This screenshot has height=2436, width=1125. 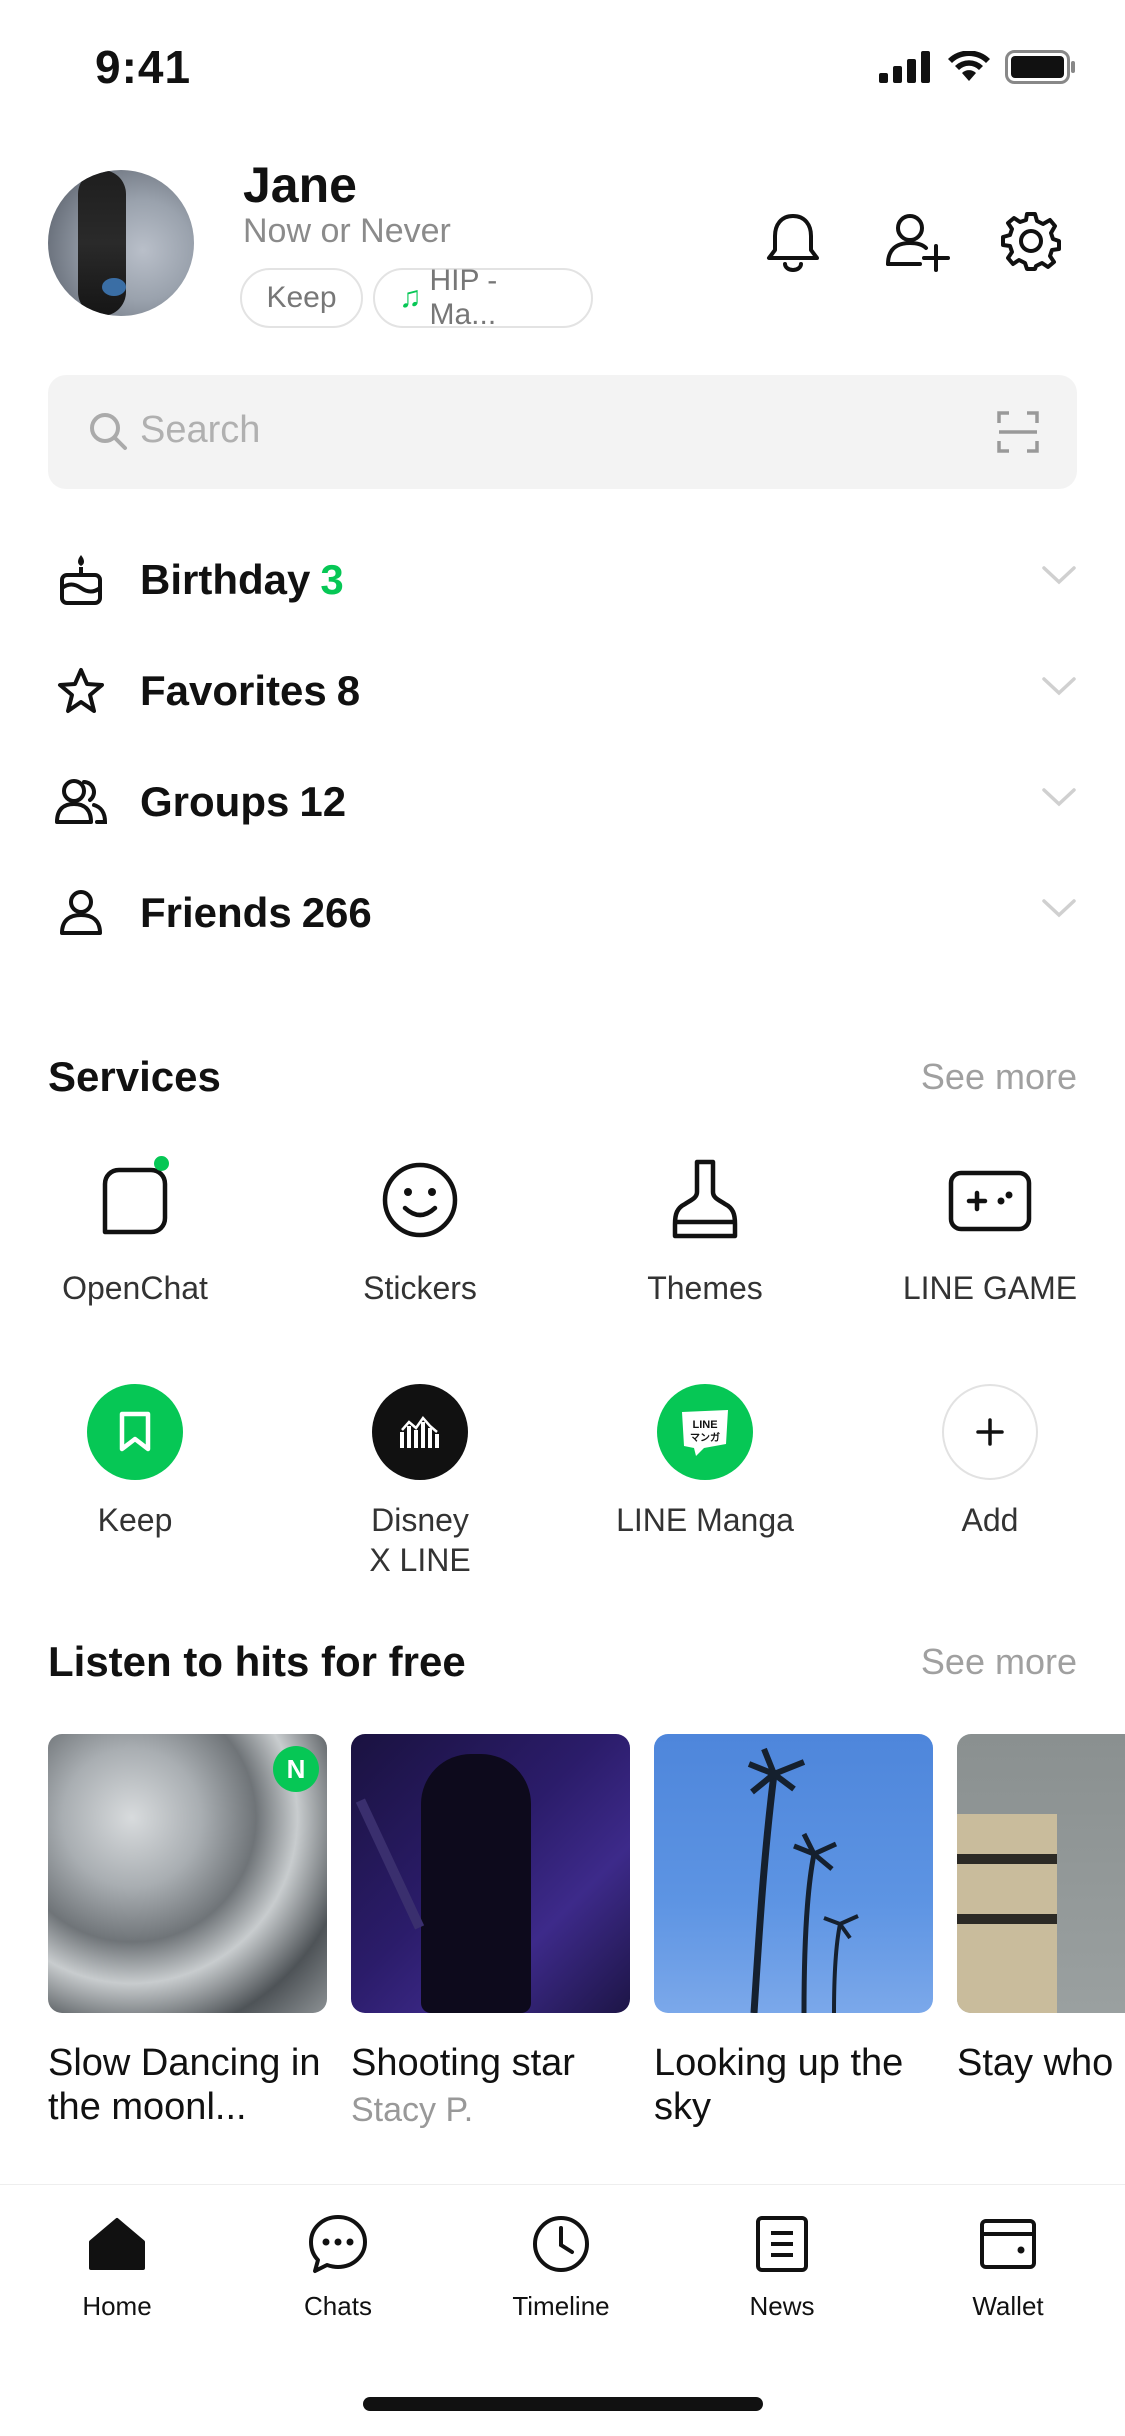 What do you see at coordinates (1018, 432) in the screenshot?
I see `qr-scan-icon` at bounding box center [1018, 432].